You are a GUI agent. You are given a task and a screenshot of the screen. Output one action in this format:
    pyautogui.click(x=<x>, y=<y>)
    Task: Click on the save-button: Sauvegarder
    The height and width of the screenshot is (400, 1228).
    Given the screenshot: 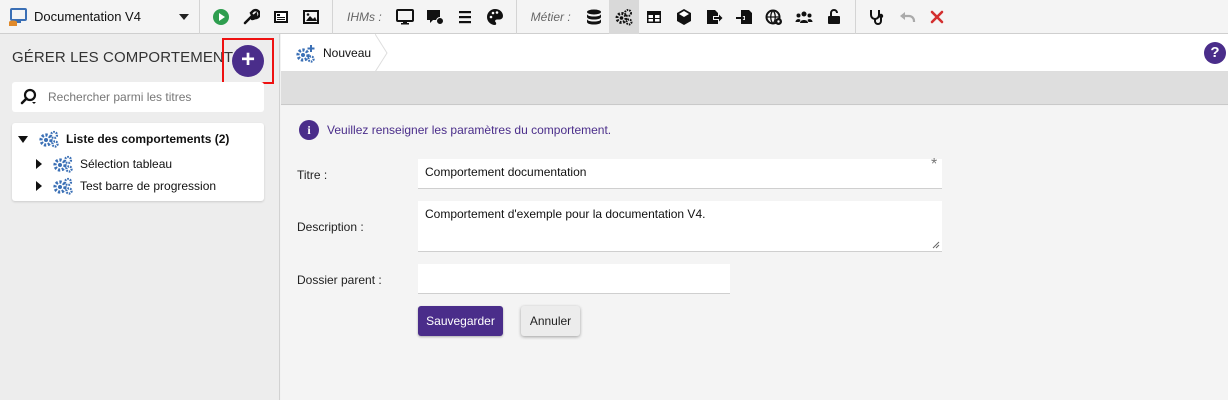 What is the action you would take?
    pyautogui.click(x=460, y=321)
    